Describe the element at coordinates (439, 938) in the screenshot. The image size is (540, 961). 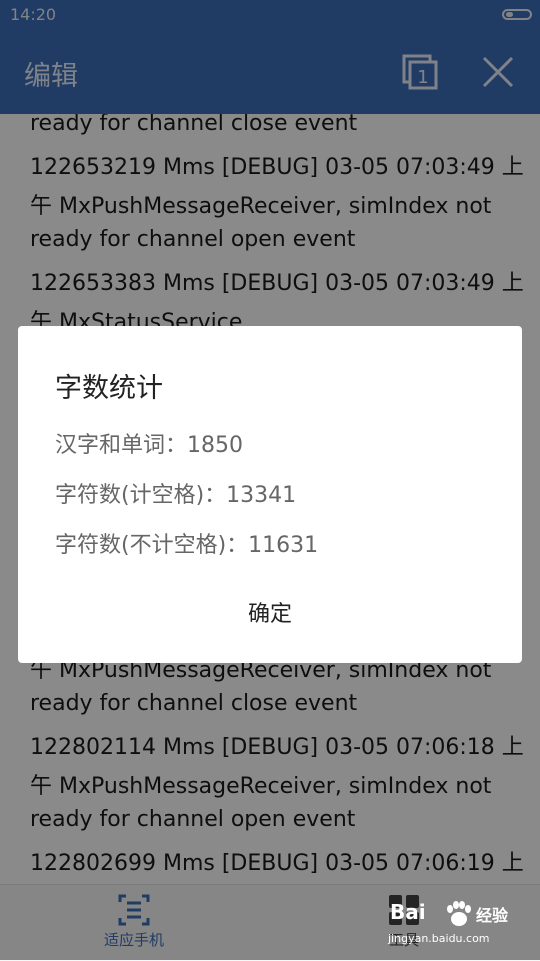
I see `watermark-url: jingyan.baidu.com` at that location.